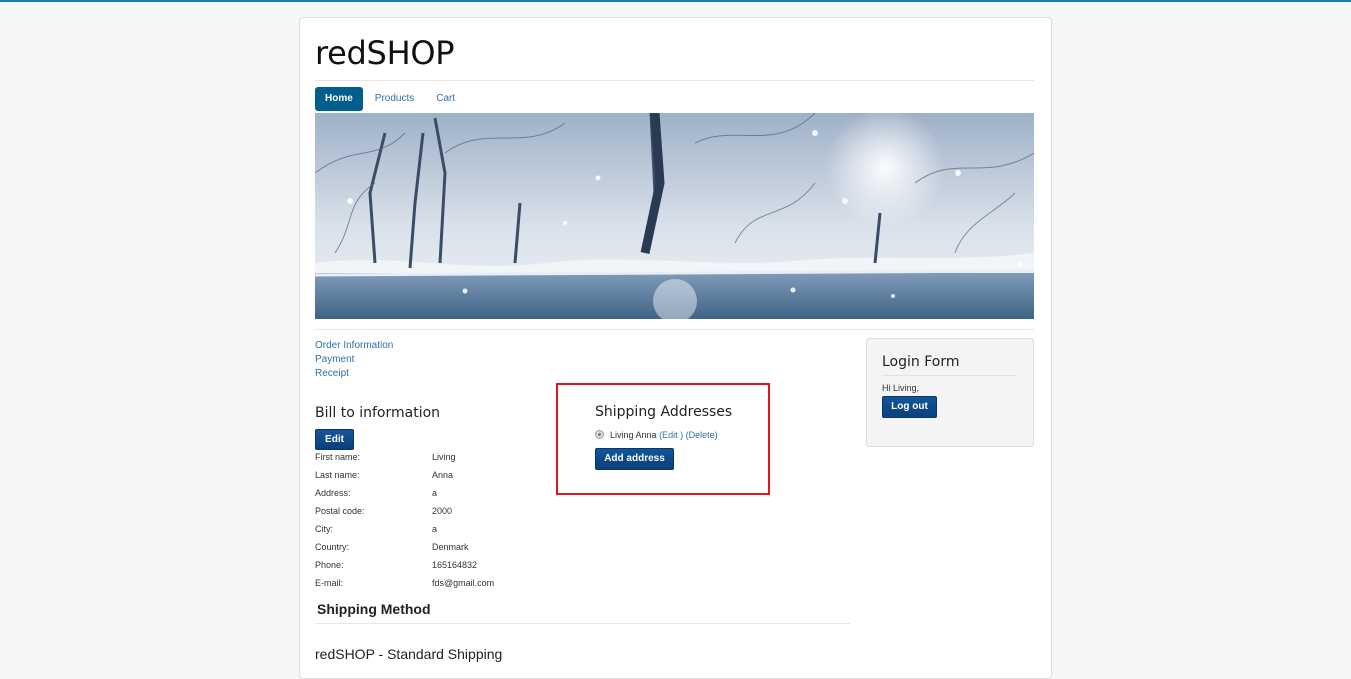 Image resolution: width=1351 pixels, height=679 pixels. Describe the element at coordinates (674, 329) in the screenshot. I see `content-divider` at that location.